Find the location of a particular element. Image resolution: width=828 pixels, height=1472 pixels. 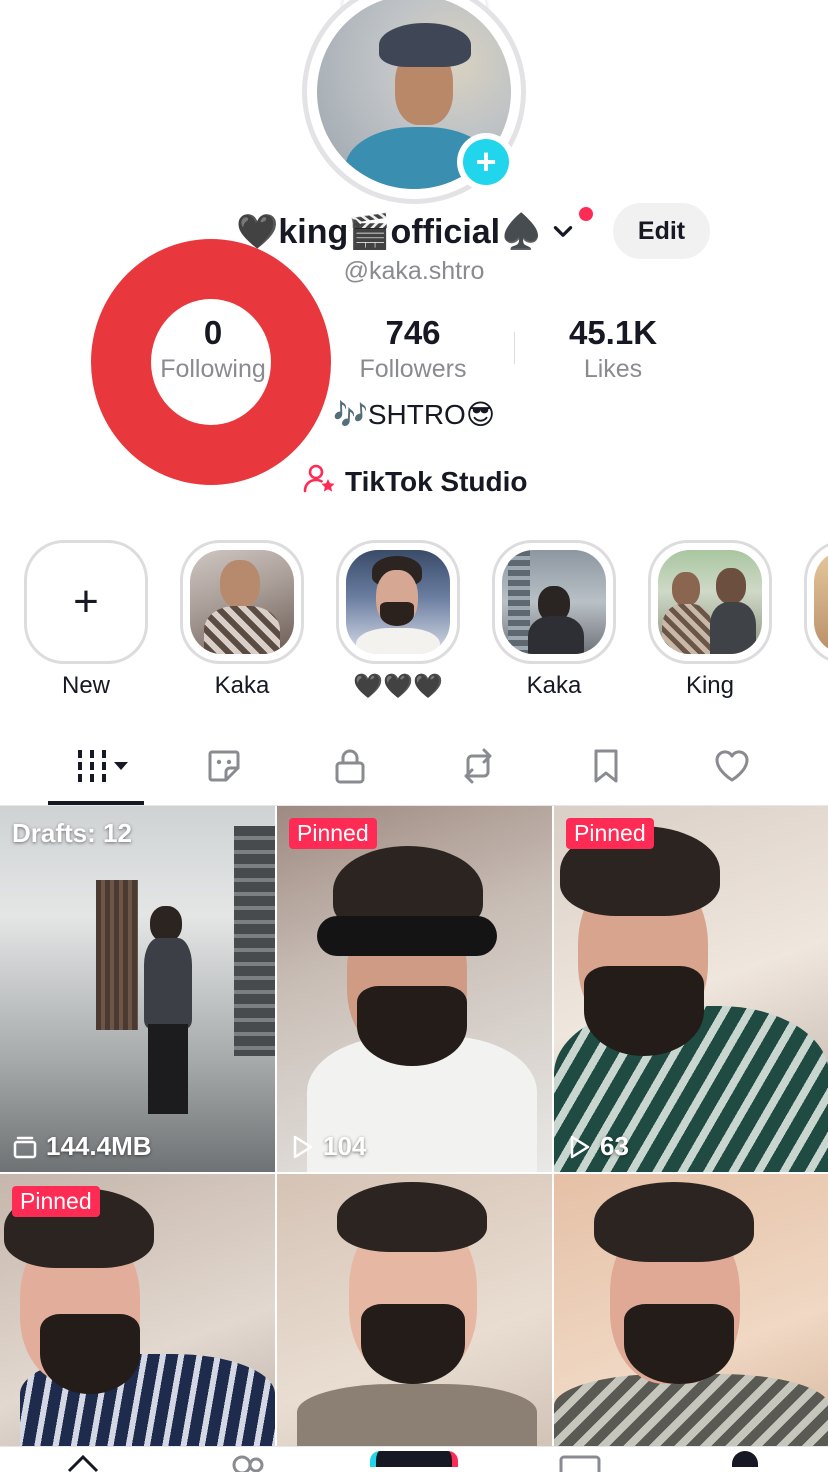

profile-tabs is located at coordinates (414, 768).